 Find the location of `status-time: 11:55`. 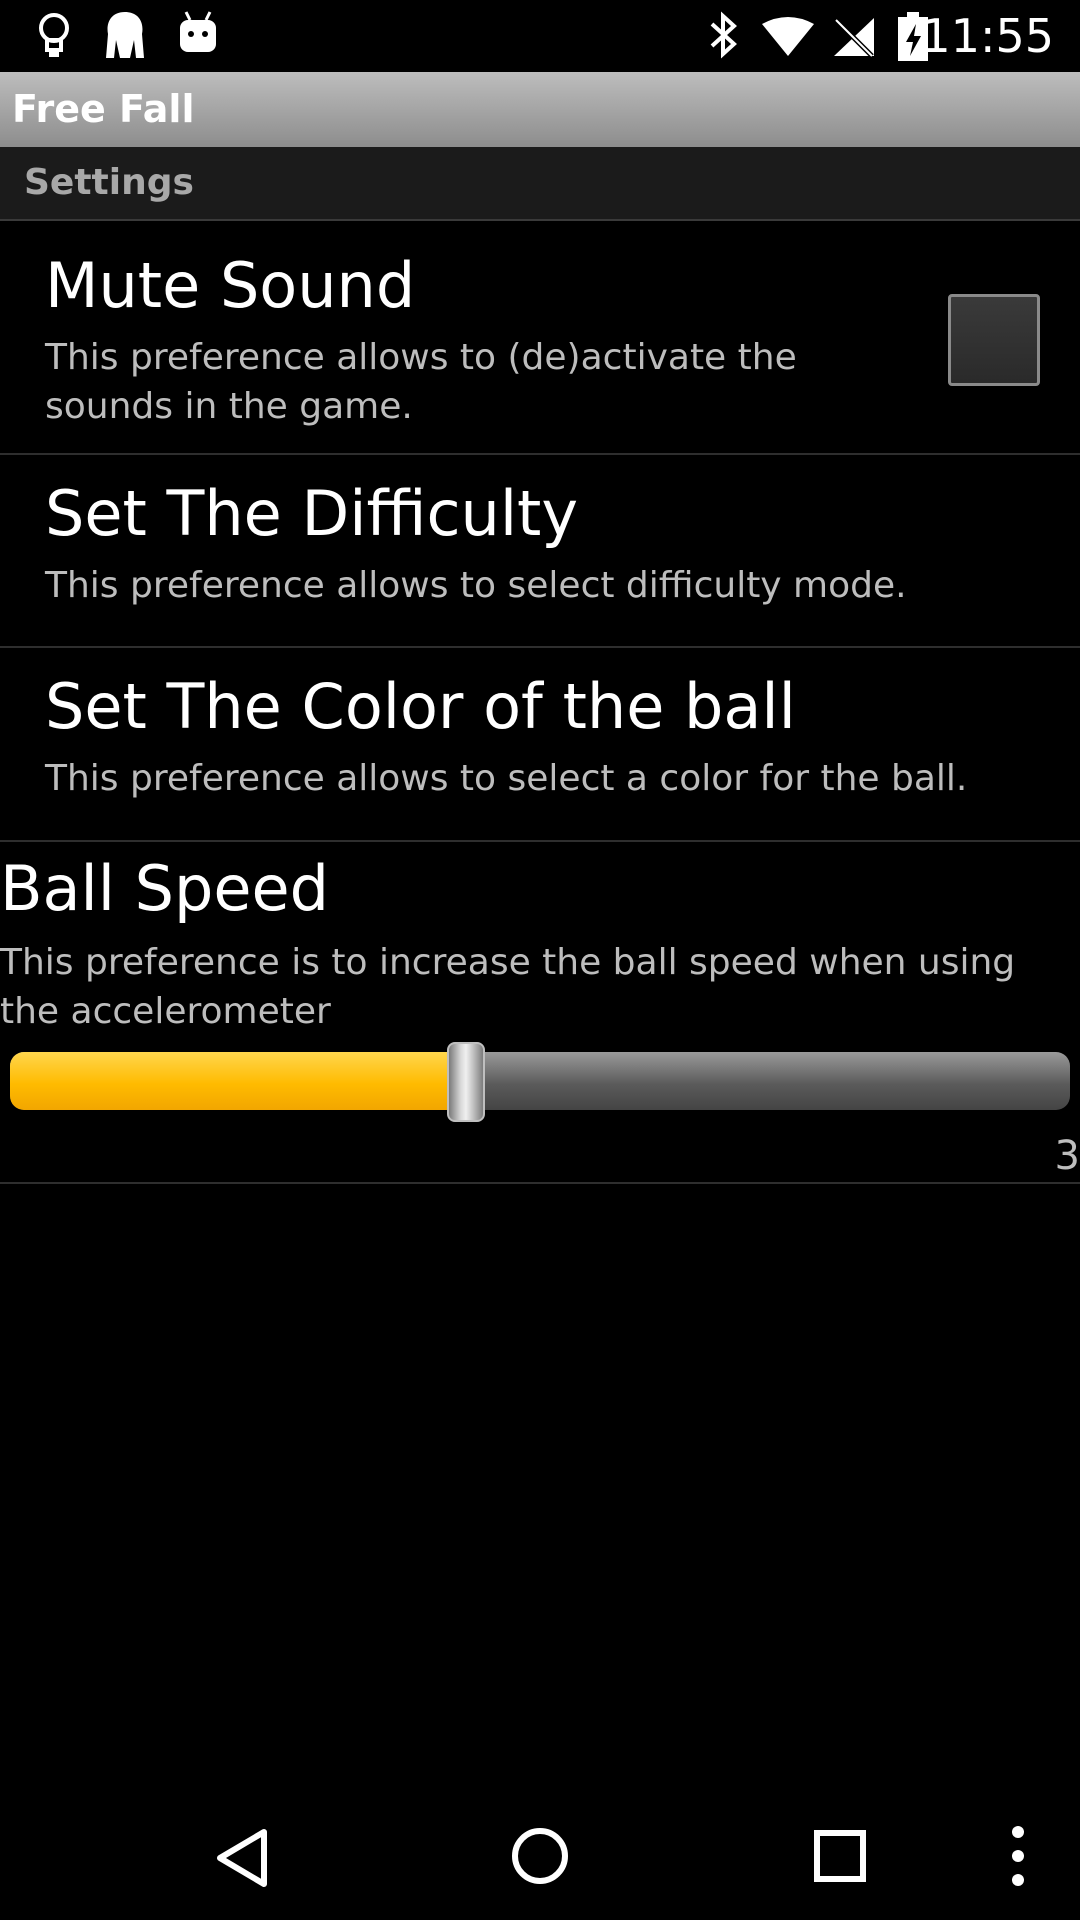

status-time: 11:55 is located at coordinates (987, 36).